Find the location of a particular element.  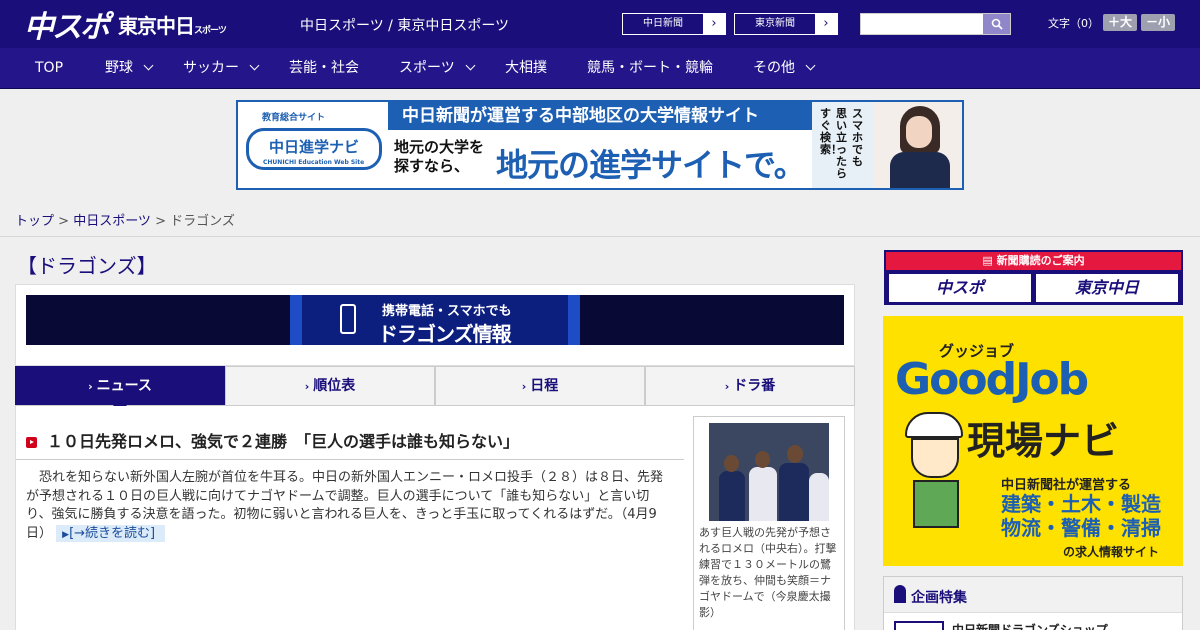

goodjob-line2a: 建築・土木・製造 is located at coordinates (1081, 504).